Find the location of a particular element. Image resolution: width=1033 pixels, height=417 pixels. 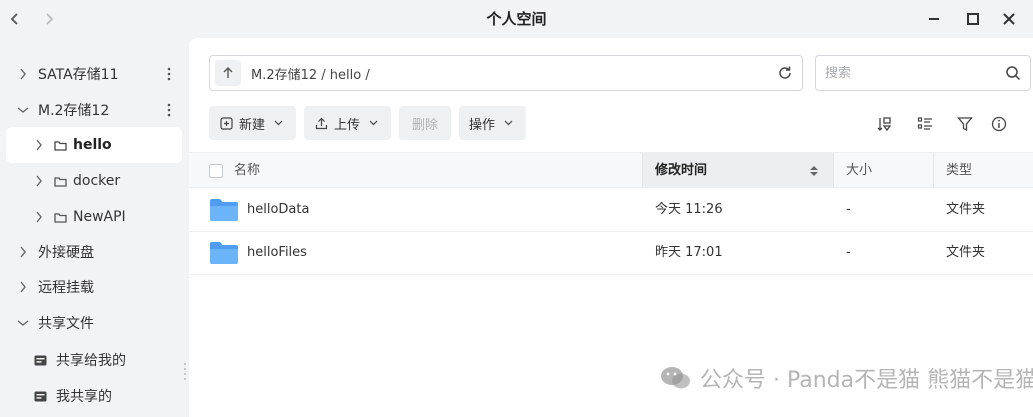

filter-icon is located at coordinates (965, 124).